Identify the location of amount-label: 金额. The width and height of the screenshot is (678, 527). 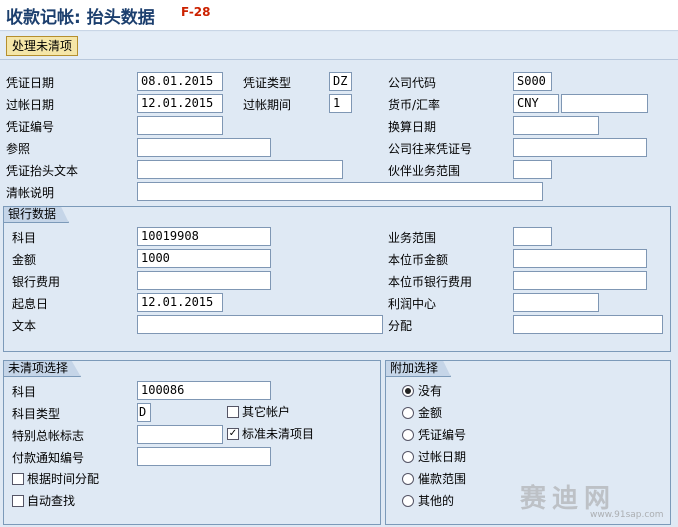
(24, 260).